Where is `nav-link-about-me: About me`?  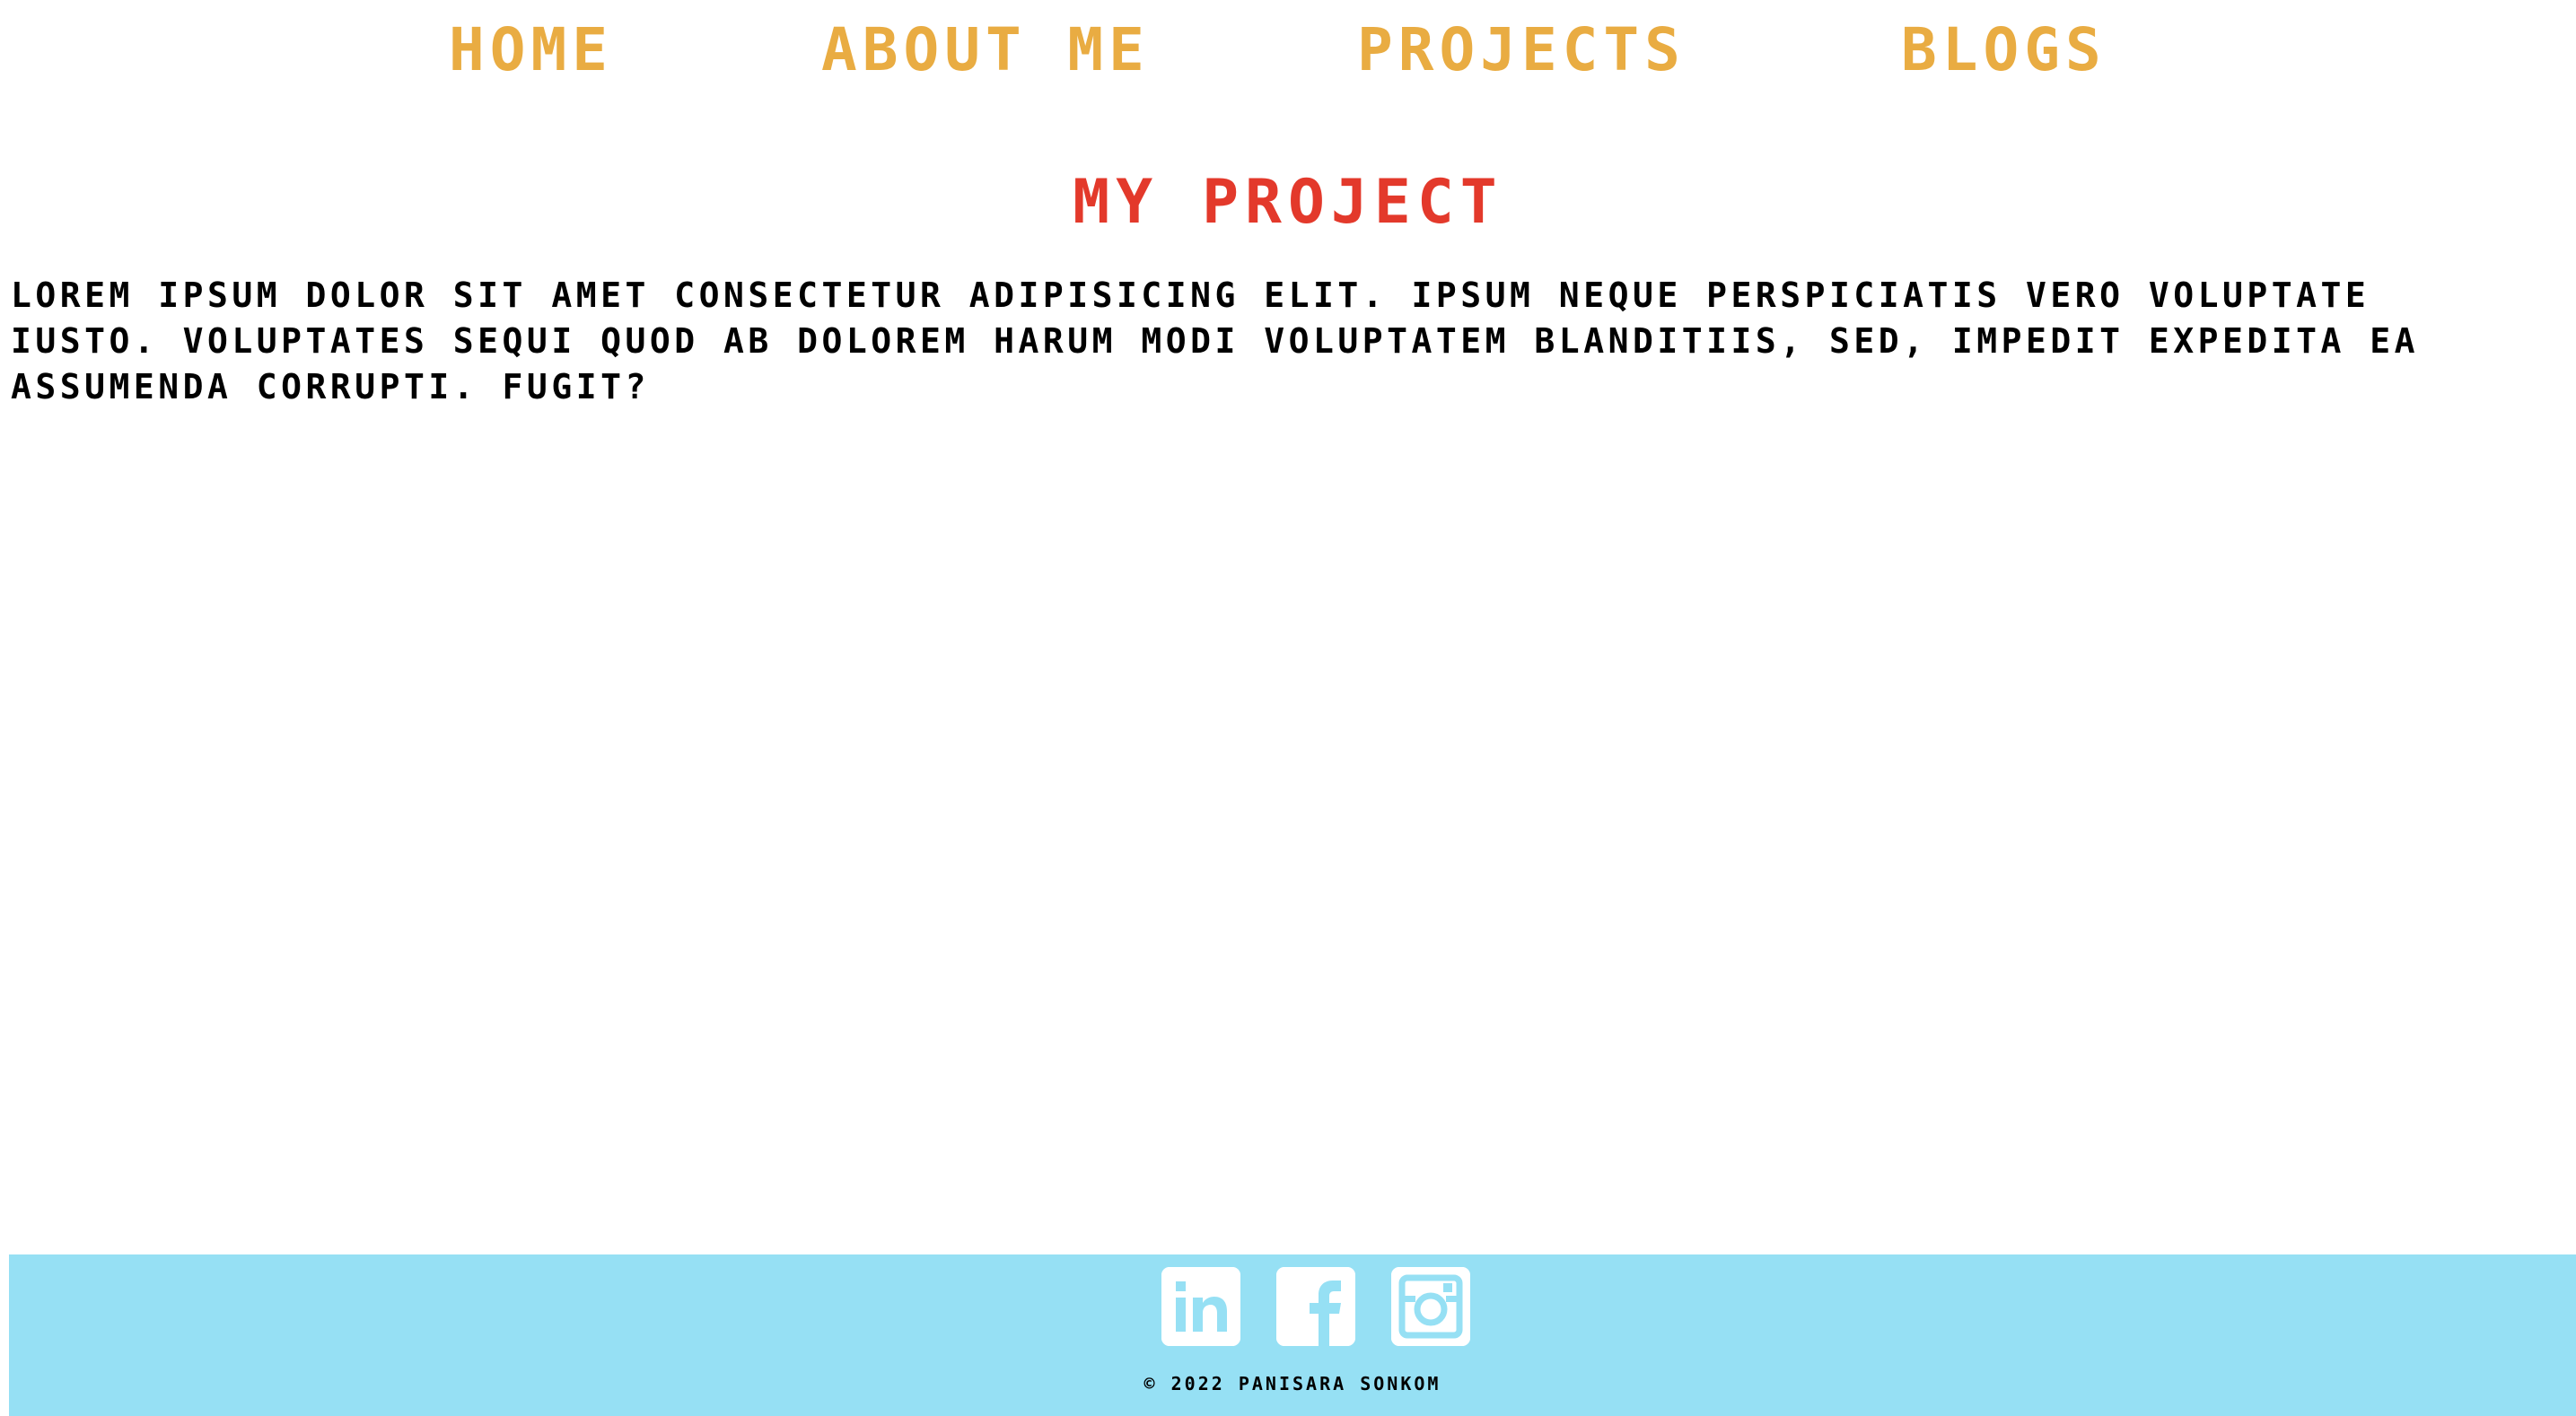 nav-link-about-me: About me is located at coordinates (985, 50).